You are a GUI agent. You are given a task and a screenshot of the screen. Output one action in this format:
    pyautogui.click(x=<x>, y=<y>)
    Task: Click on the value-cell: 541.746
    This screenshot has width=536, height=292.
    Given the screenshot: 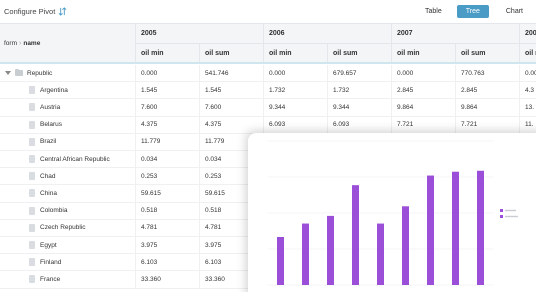 What is the action you would take?
    pyautogui.click(x=232, y=73)
    